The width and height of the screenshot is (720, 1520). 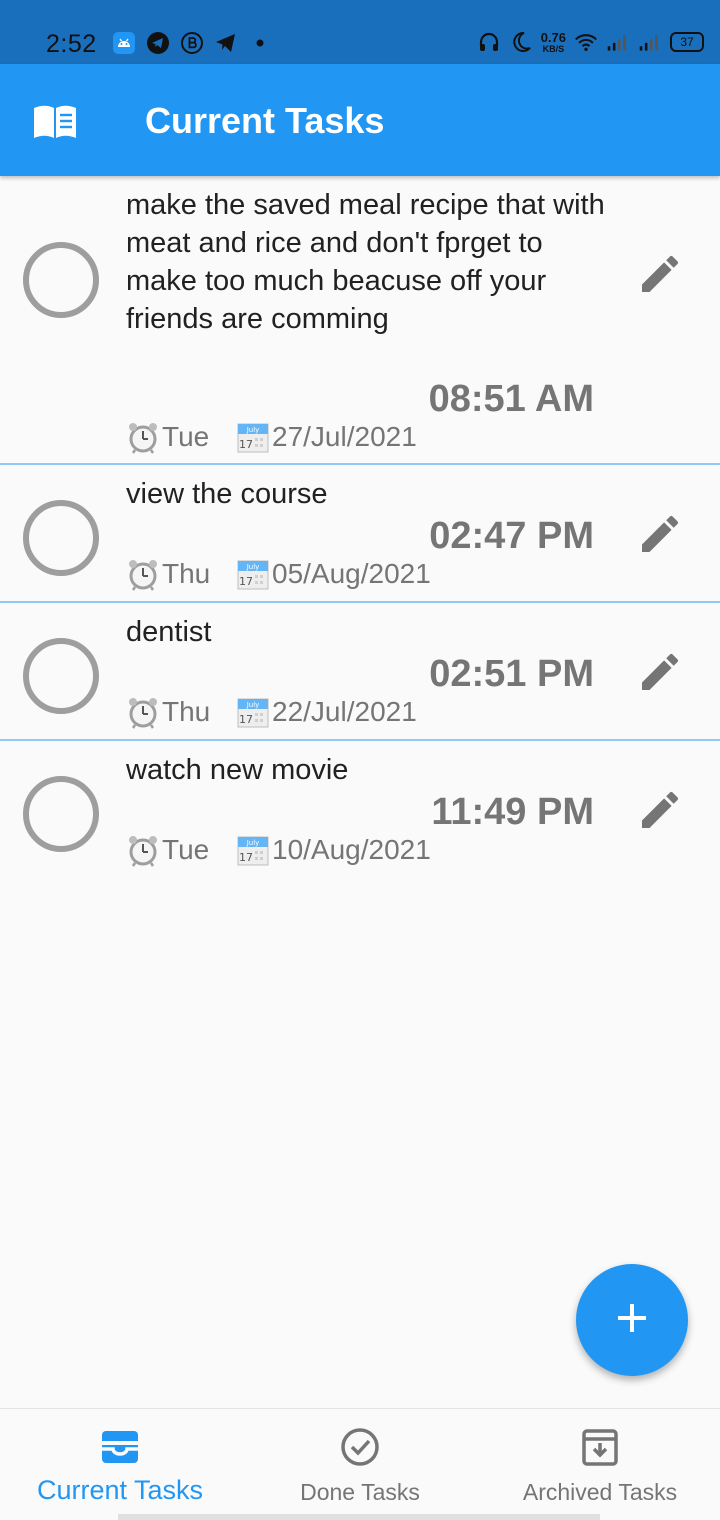 What do you see at coordinates (586, 42) in the screenshot?
I see `wifi-icon` at bounding box center [586, 42].